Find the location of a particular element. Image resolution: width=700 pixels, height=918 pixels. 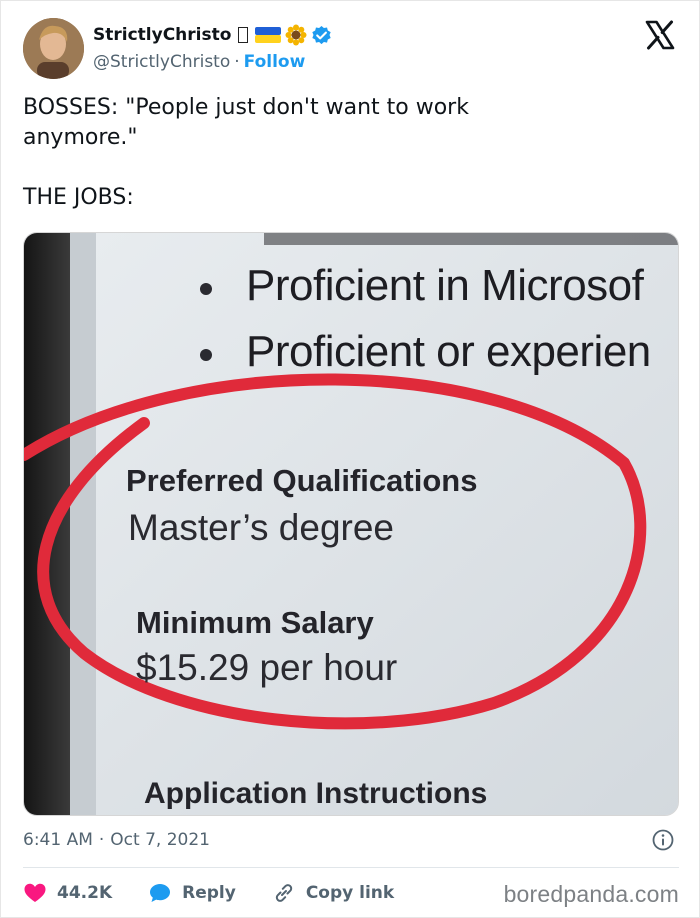

photo-value: Master’s degree is located at coordinates (261, 527).